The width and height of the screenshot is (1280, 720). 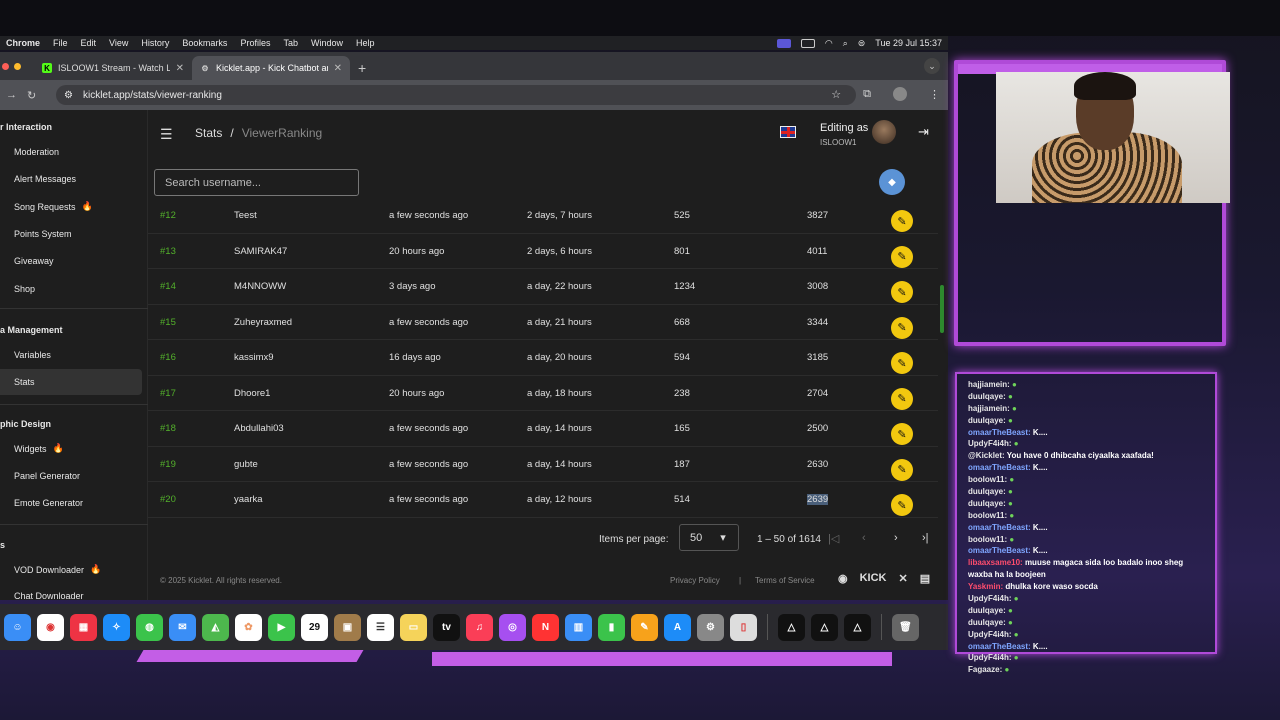 What do you see at coordinates (24, 289) in the screenshot?
I see `sidebar-item-shop: Shop` at bounding box center [24, 289].